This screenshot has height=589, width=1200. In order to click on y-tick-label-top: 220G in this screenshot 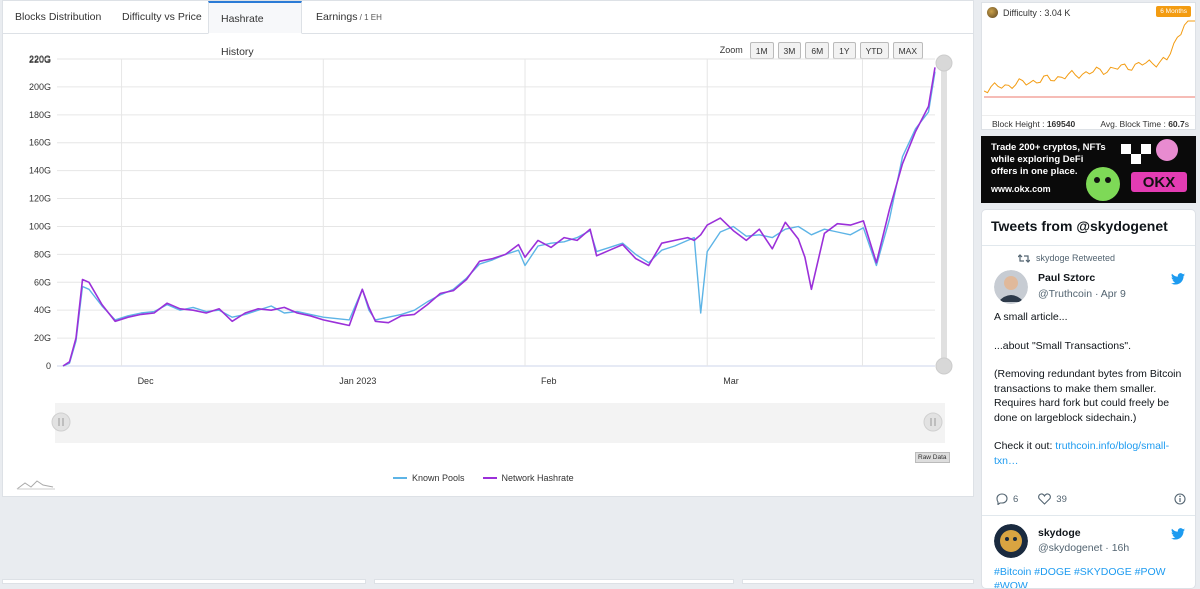, I will do `click(40, 60)`.